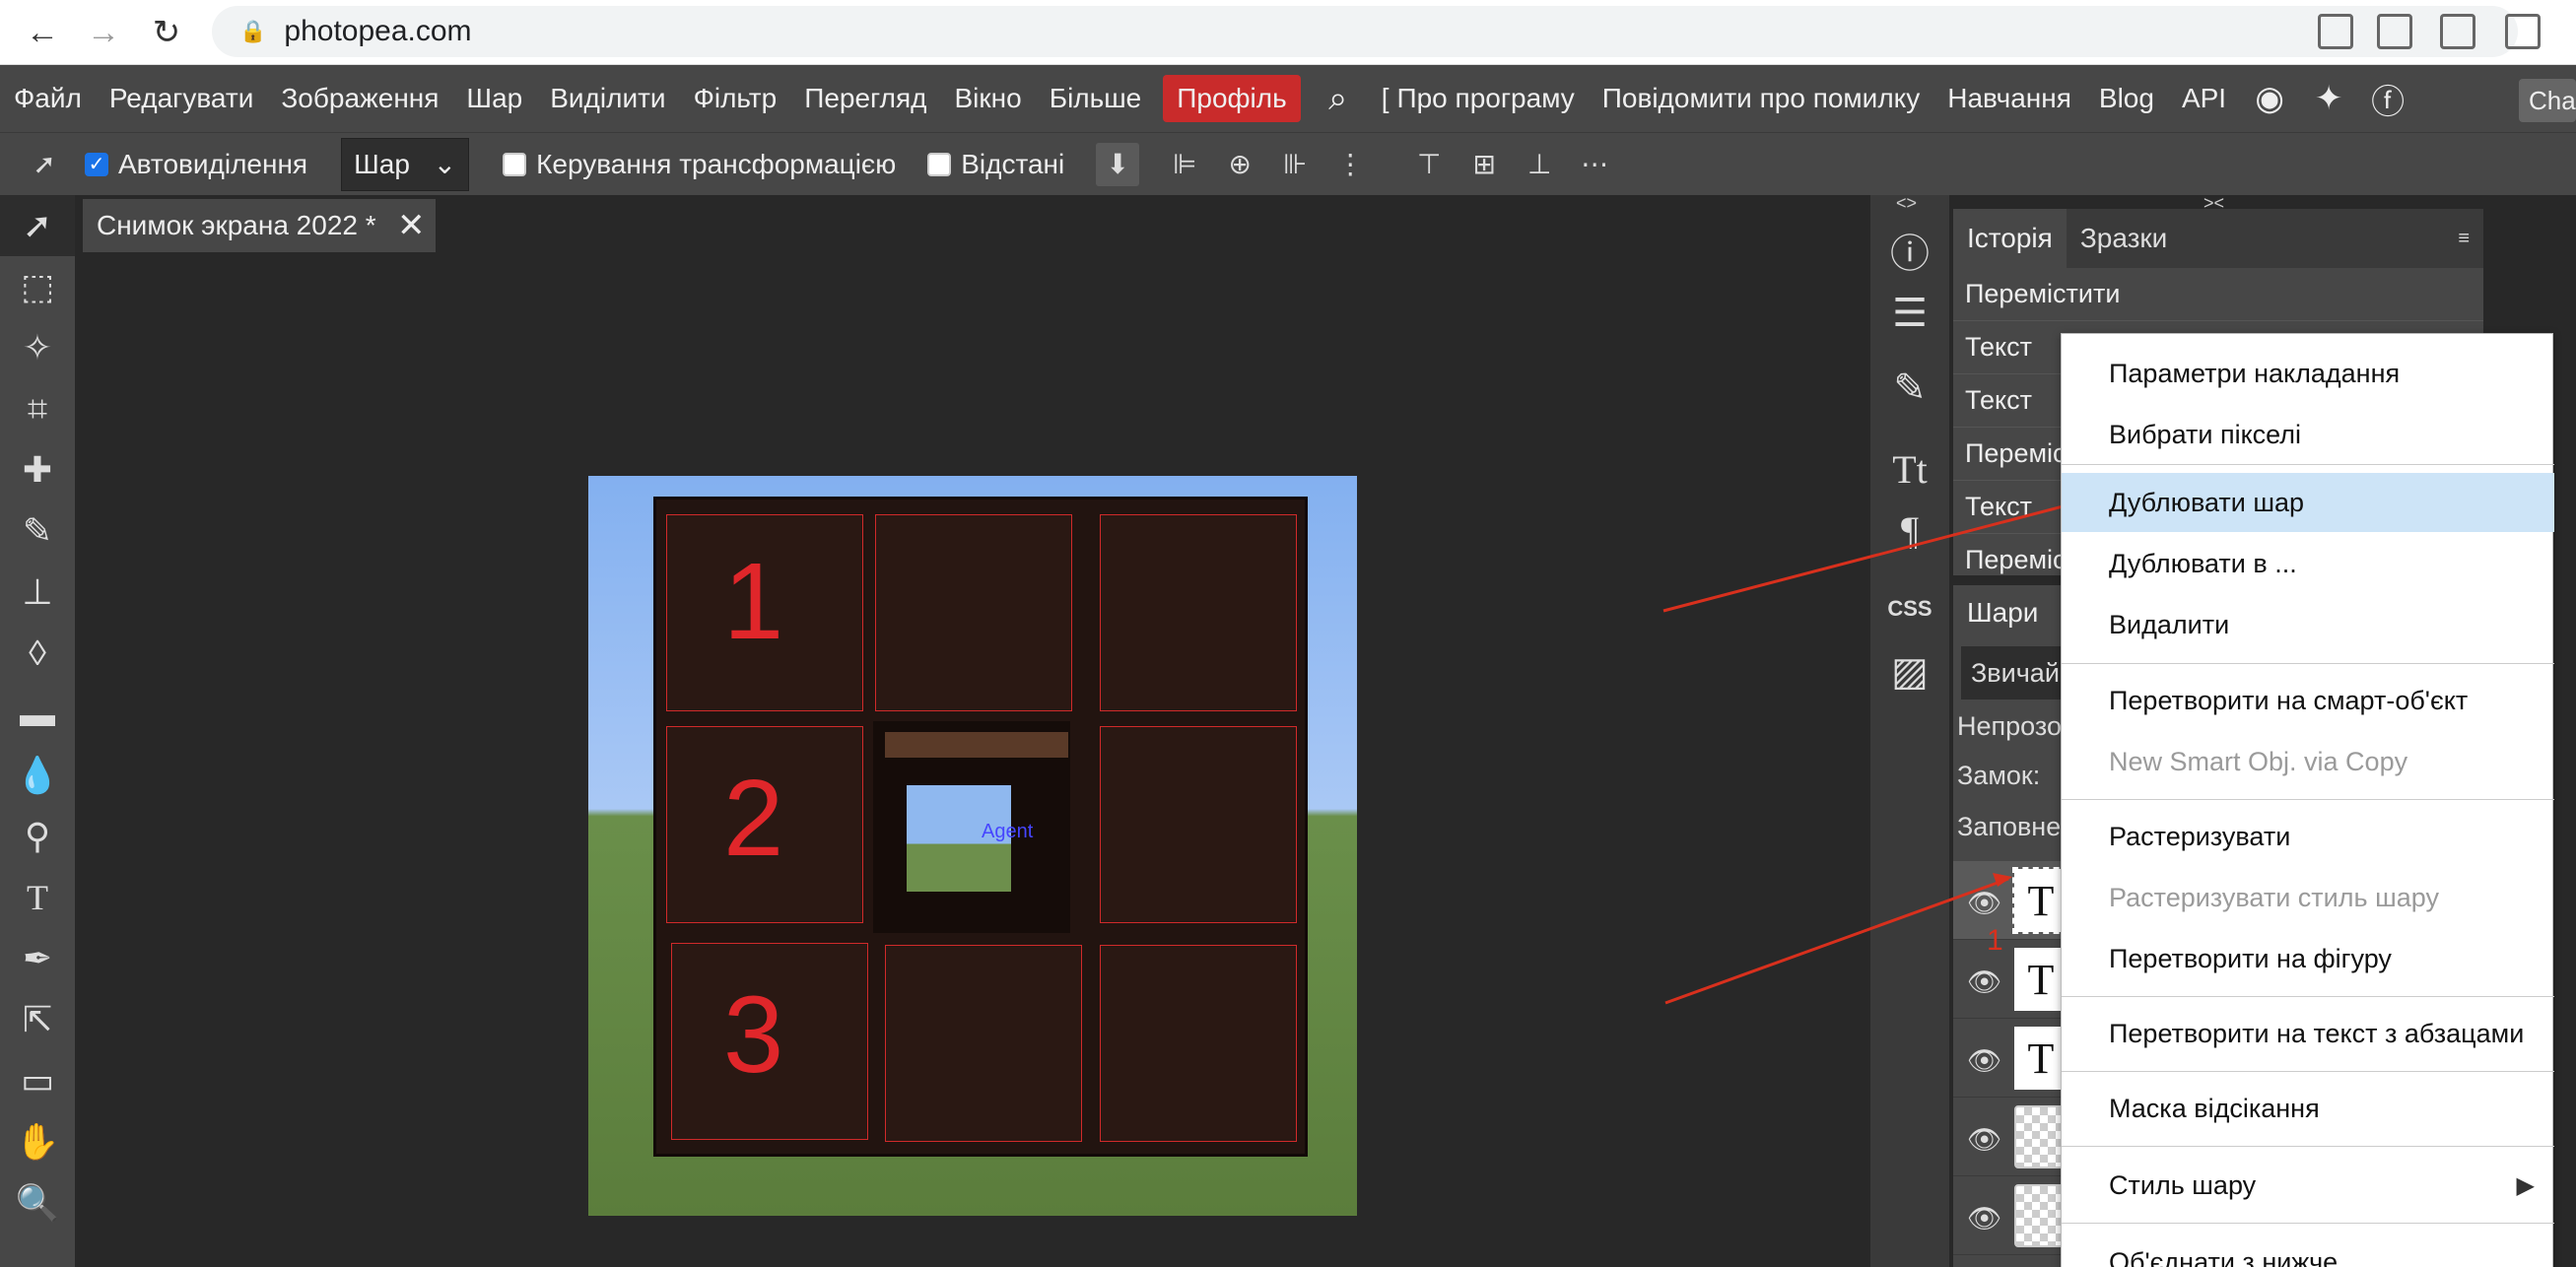 The height and width of the screenshot is (1267, 2576). I want to click on arrow-1-line, so click(1837, 941).